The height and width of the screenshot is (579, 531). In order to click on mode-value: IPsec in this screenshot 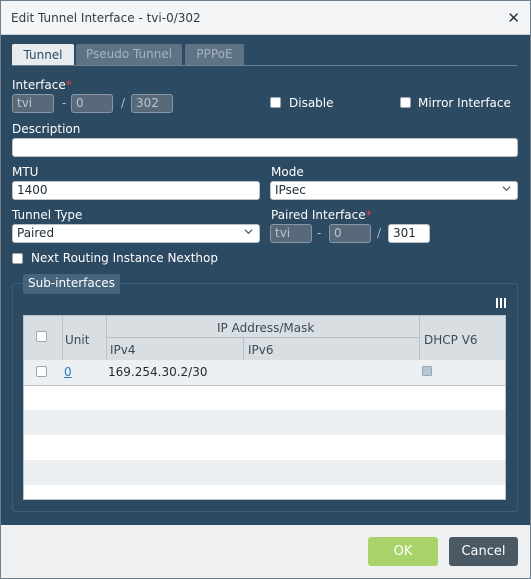, I will do `click(290, 190)`.